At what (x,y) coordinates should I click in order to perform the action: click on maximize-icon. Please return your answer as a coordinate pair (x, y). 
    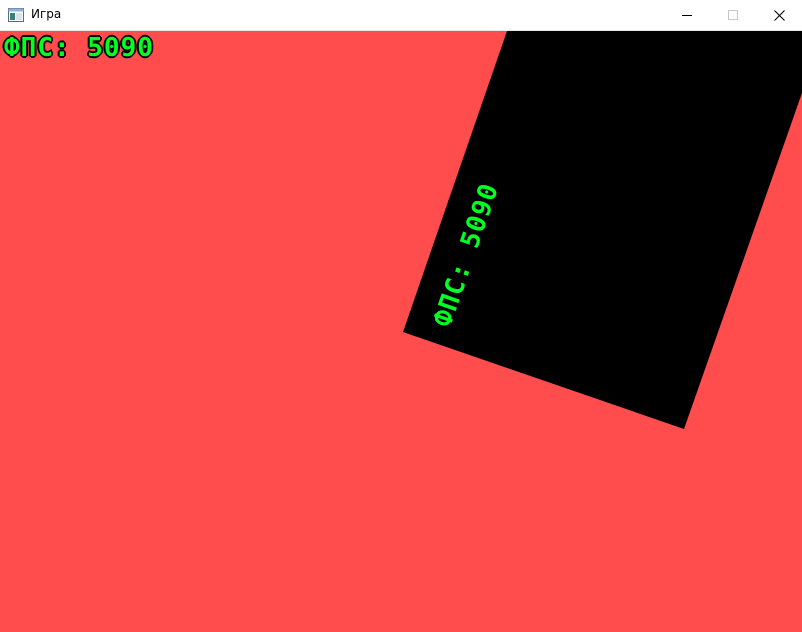
    Looking at the image, I should click on (733, 15).